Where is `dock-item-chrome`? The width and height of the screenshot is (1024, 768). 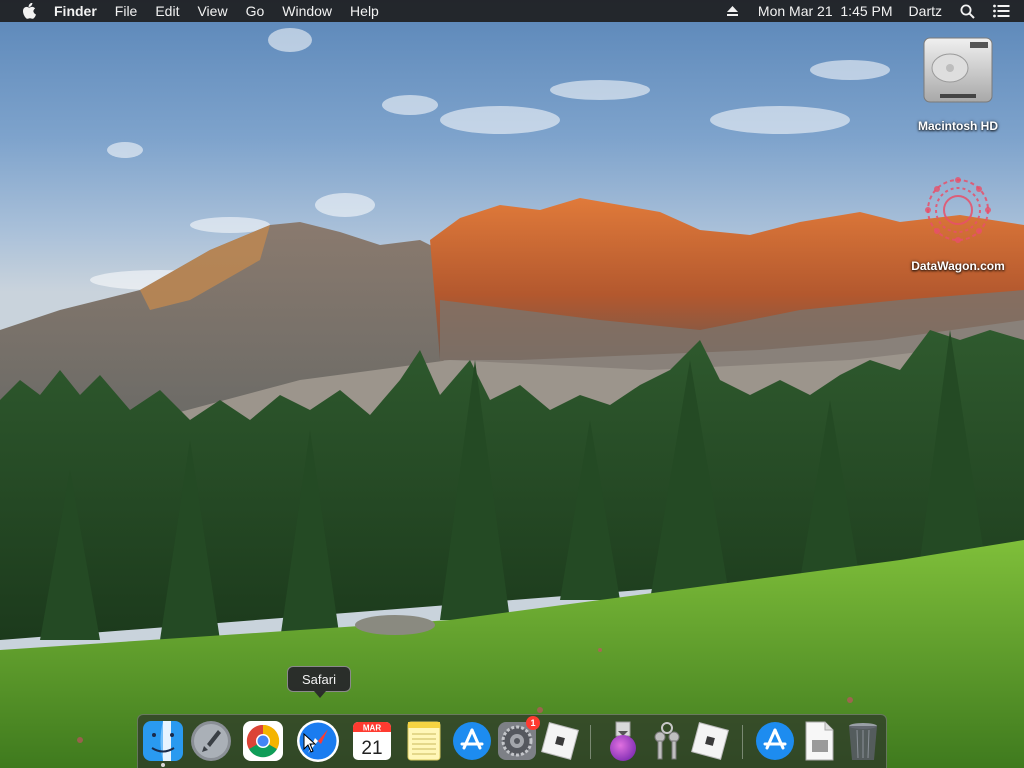
dock-item-chrome is located at coordinates (263, 741).